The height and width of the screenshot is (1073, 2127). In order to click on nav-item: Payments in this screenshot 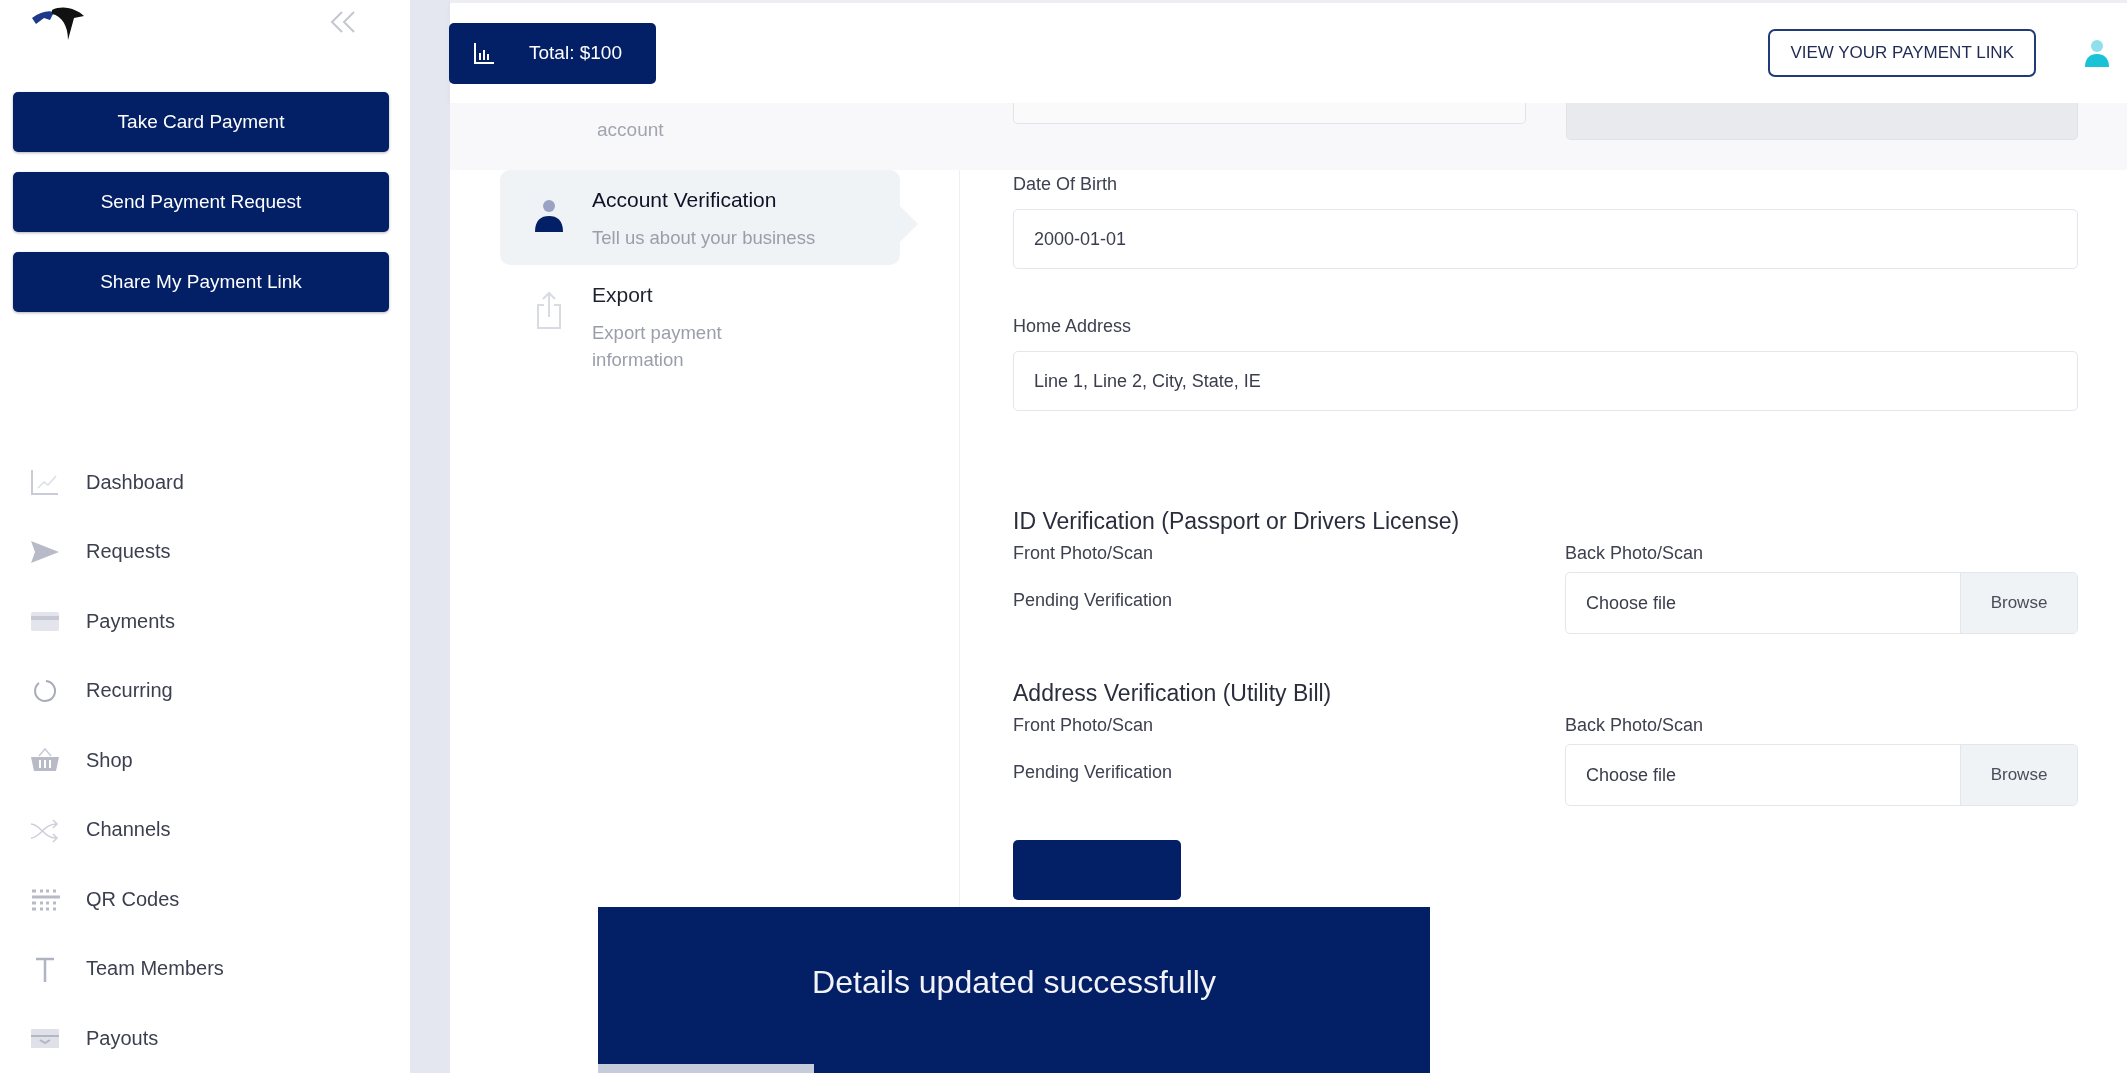, I will do `click(220, 621)`.